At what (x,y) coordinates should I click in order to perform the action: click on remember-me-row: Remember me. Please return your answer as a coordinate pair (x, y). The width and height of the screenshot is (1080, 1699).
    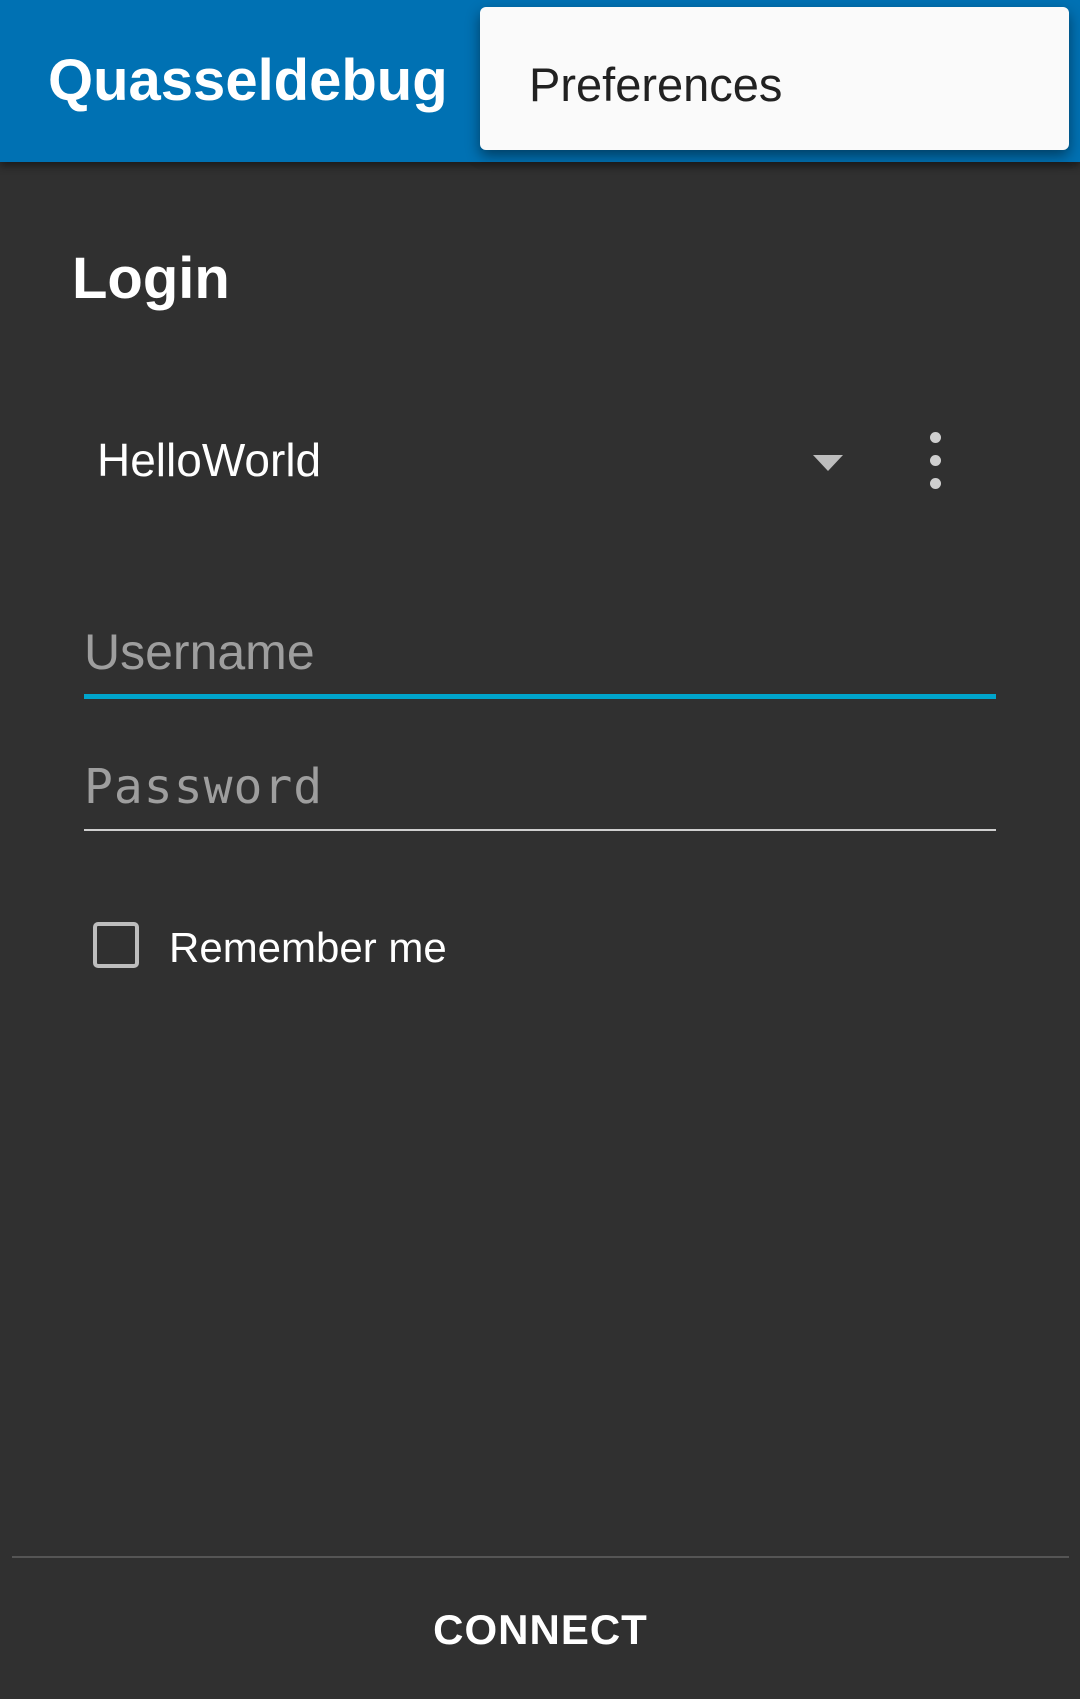
    Looking at the image, I should click on (343, 948).